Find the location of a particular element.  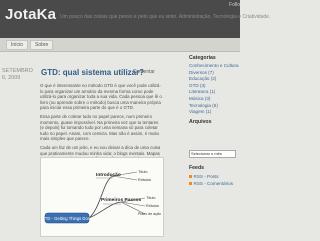

mind-map-center-label: GTD - Getting Things Done is located at coordinates (68, 218).